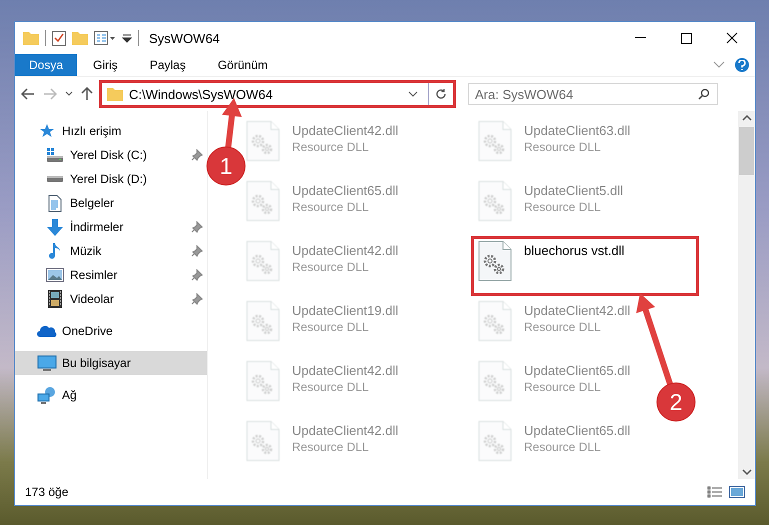  What do you see at coordinates (746, 151) in the screenshot?
I see `scrollbar-thumb` at bounding box center [746, 151].